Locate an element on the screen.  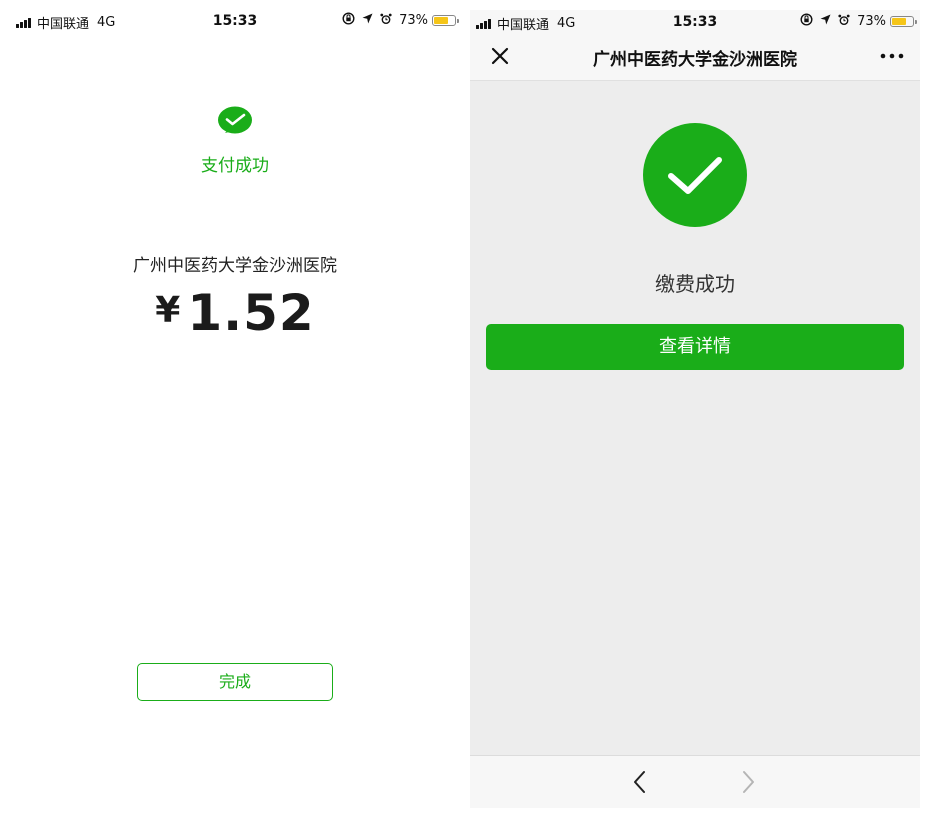
merchant-name: 广州中医药大学金沙洲医院 is located at coordinates (235, 266).